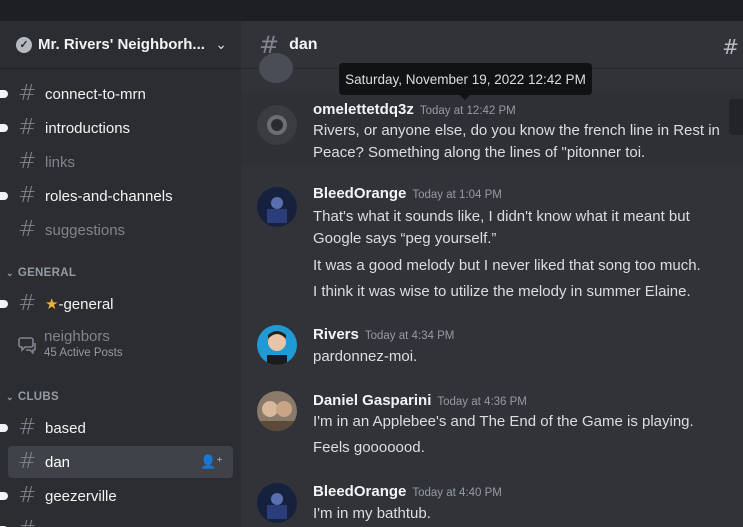 The image size is (743, 527). Describe the element at coordinates (457, 493) in the screenshot. I see `timestamp: Today at 4:40 PM` at that location.